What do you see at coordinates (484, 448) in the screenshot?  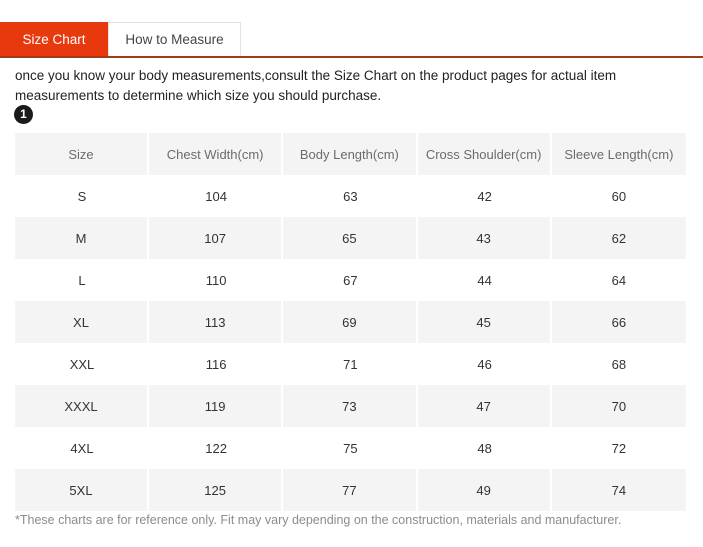 I see `cell-cross-shoulder: 48` at bounding box center [484, 448].